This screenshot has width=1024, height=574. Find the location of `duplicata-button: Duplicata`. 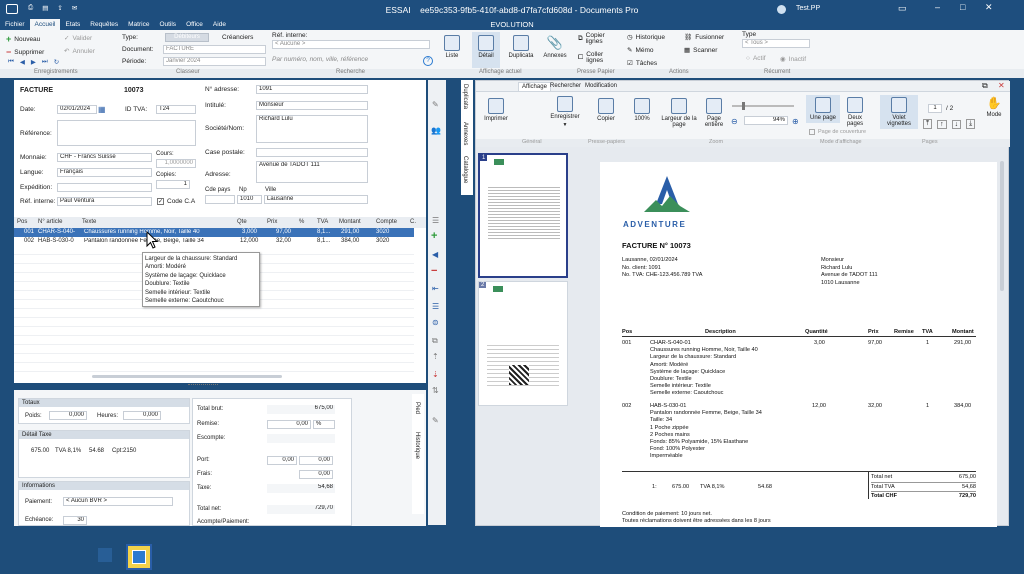

duplicata-button: Duplicata is located at coordinates (521, 47).